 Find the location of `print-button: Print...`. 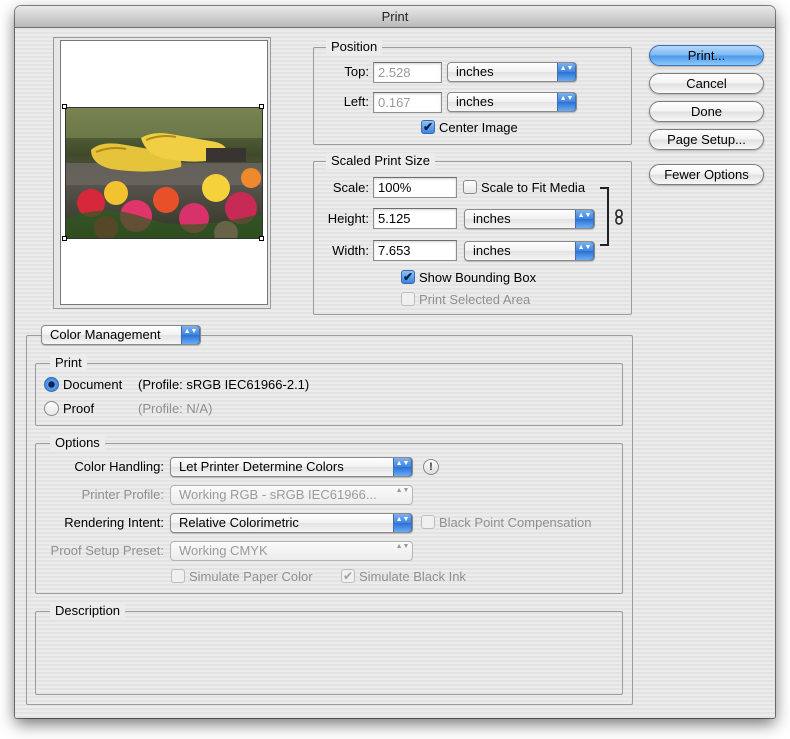

print-button: Print... is located at coordinates (706, 55).